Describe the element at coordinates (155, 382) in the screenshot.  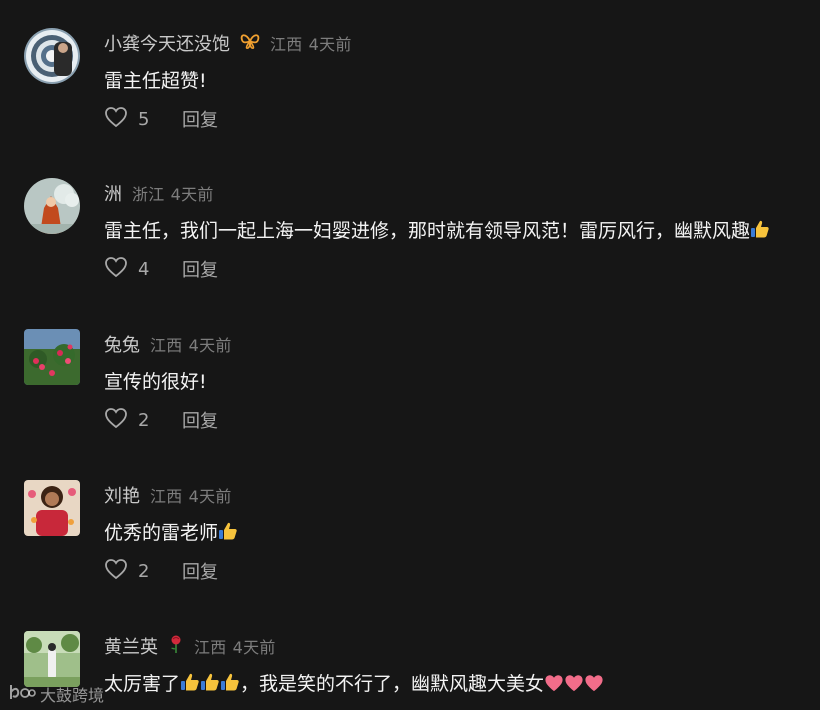
I see `comment-text: 宣传的很好!` at that location.